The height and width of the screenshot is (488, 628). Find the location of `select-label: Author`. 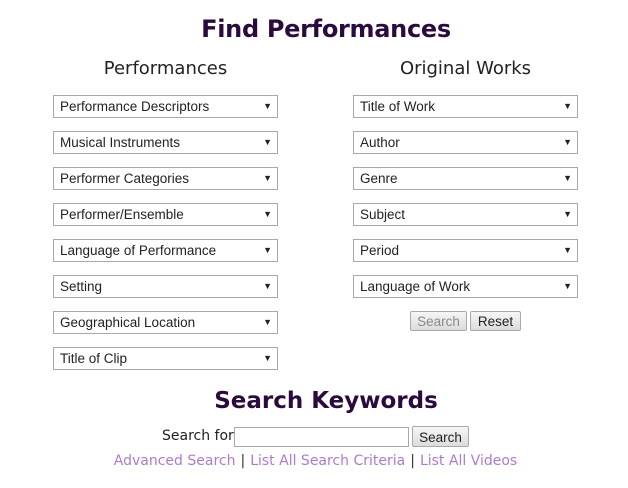

select-label: Author is located at coordinates (380, 142).